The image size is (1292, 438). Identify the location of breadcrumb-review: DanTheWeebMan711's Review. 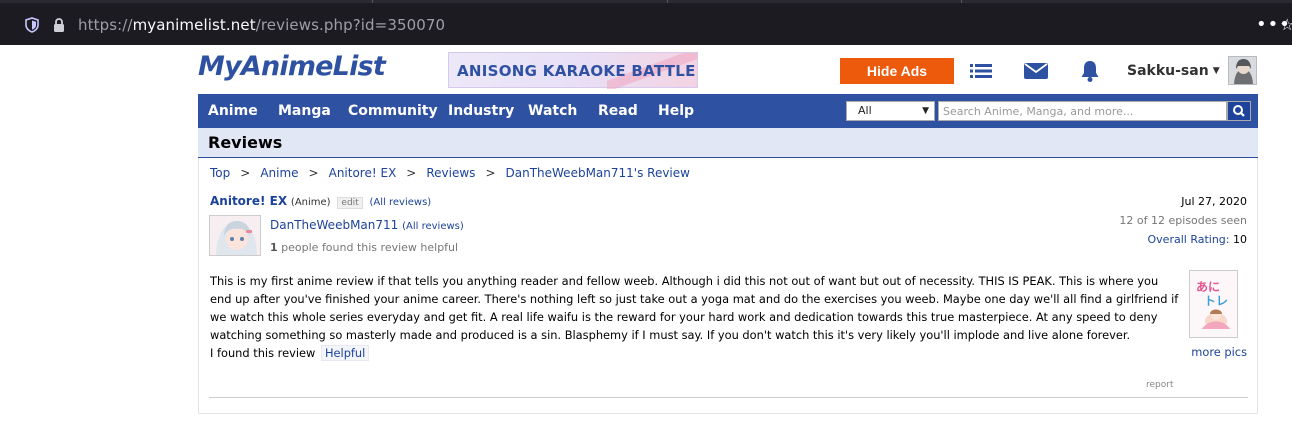
(598, 173).